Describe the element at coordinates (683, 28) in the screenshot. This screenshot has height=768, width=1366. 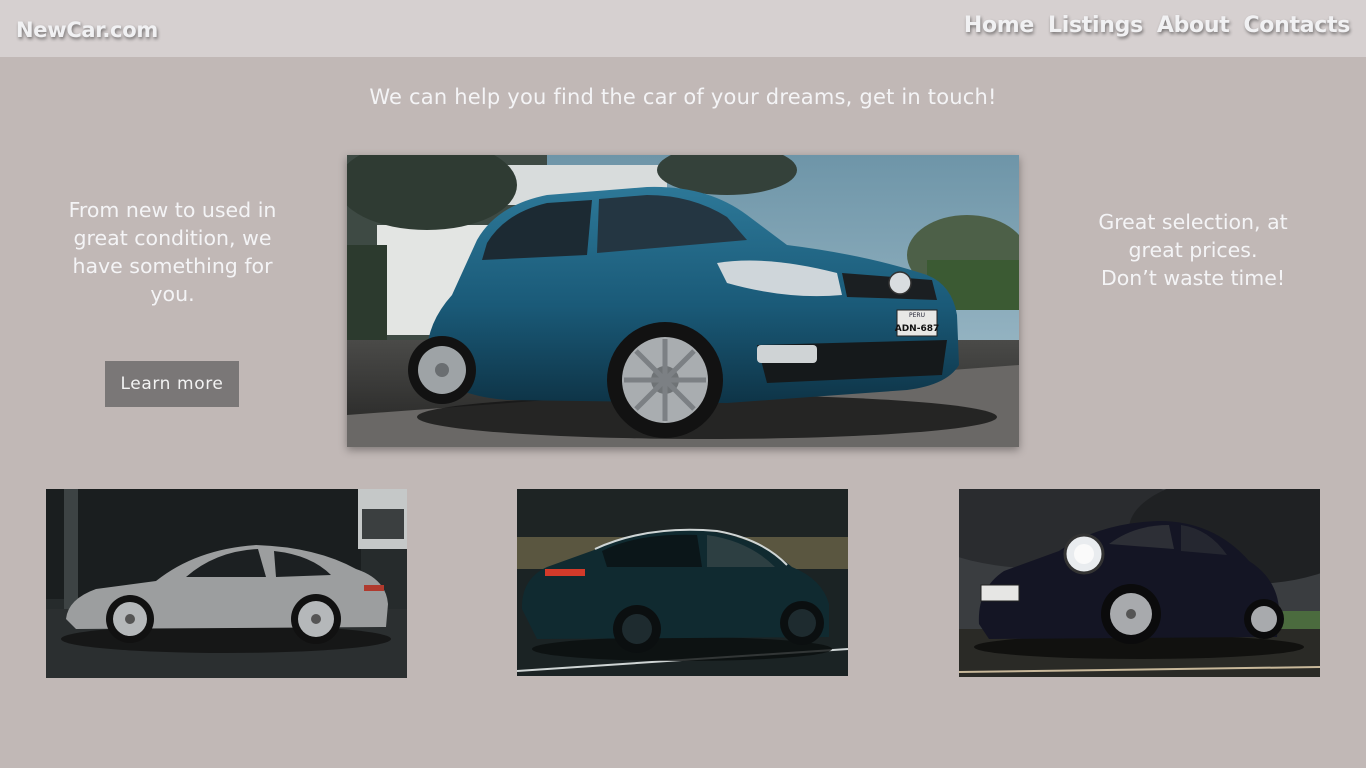
I see `navbar: NewCar.com Home Listings About Contacts` at that location.